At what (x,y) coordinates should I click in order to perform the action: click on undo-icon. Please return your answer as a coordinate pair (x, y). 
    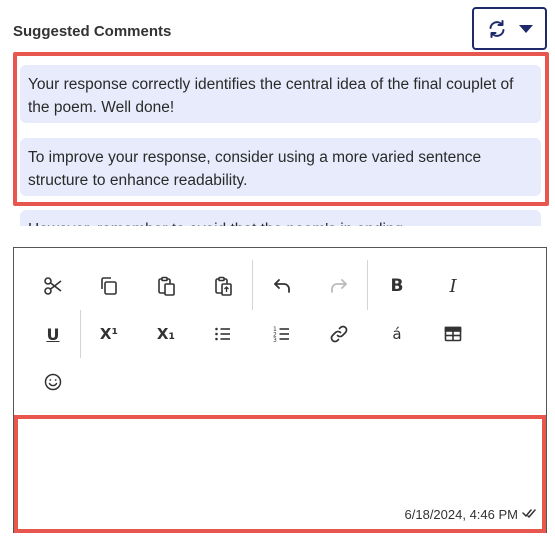
    Looking at the image, I should click on (282, 286).